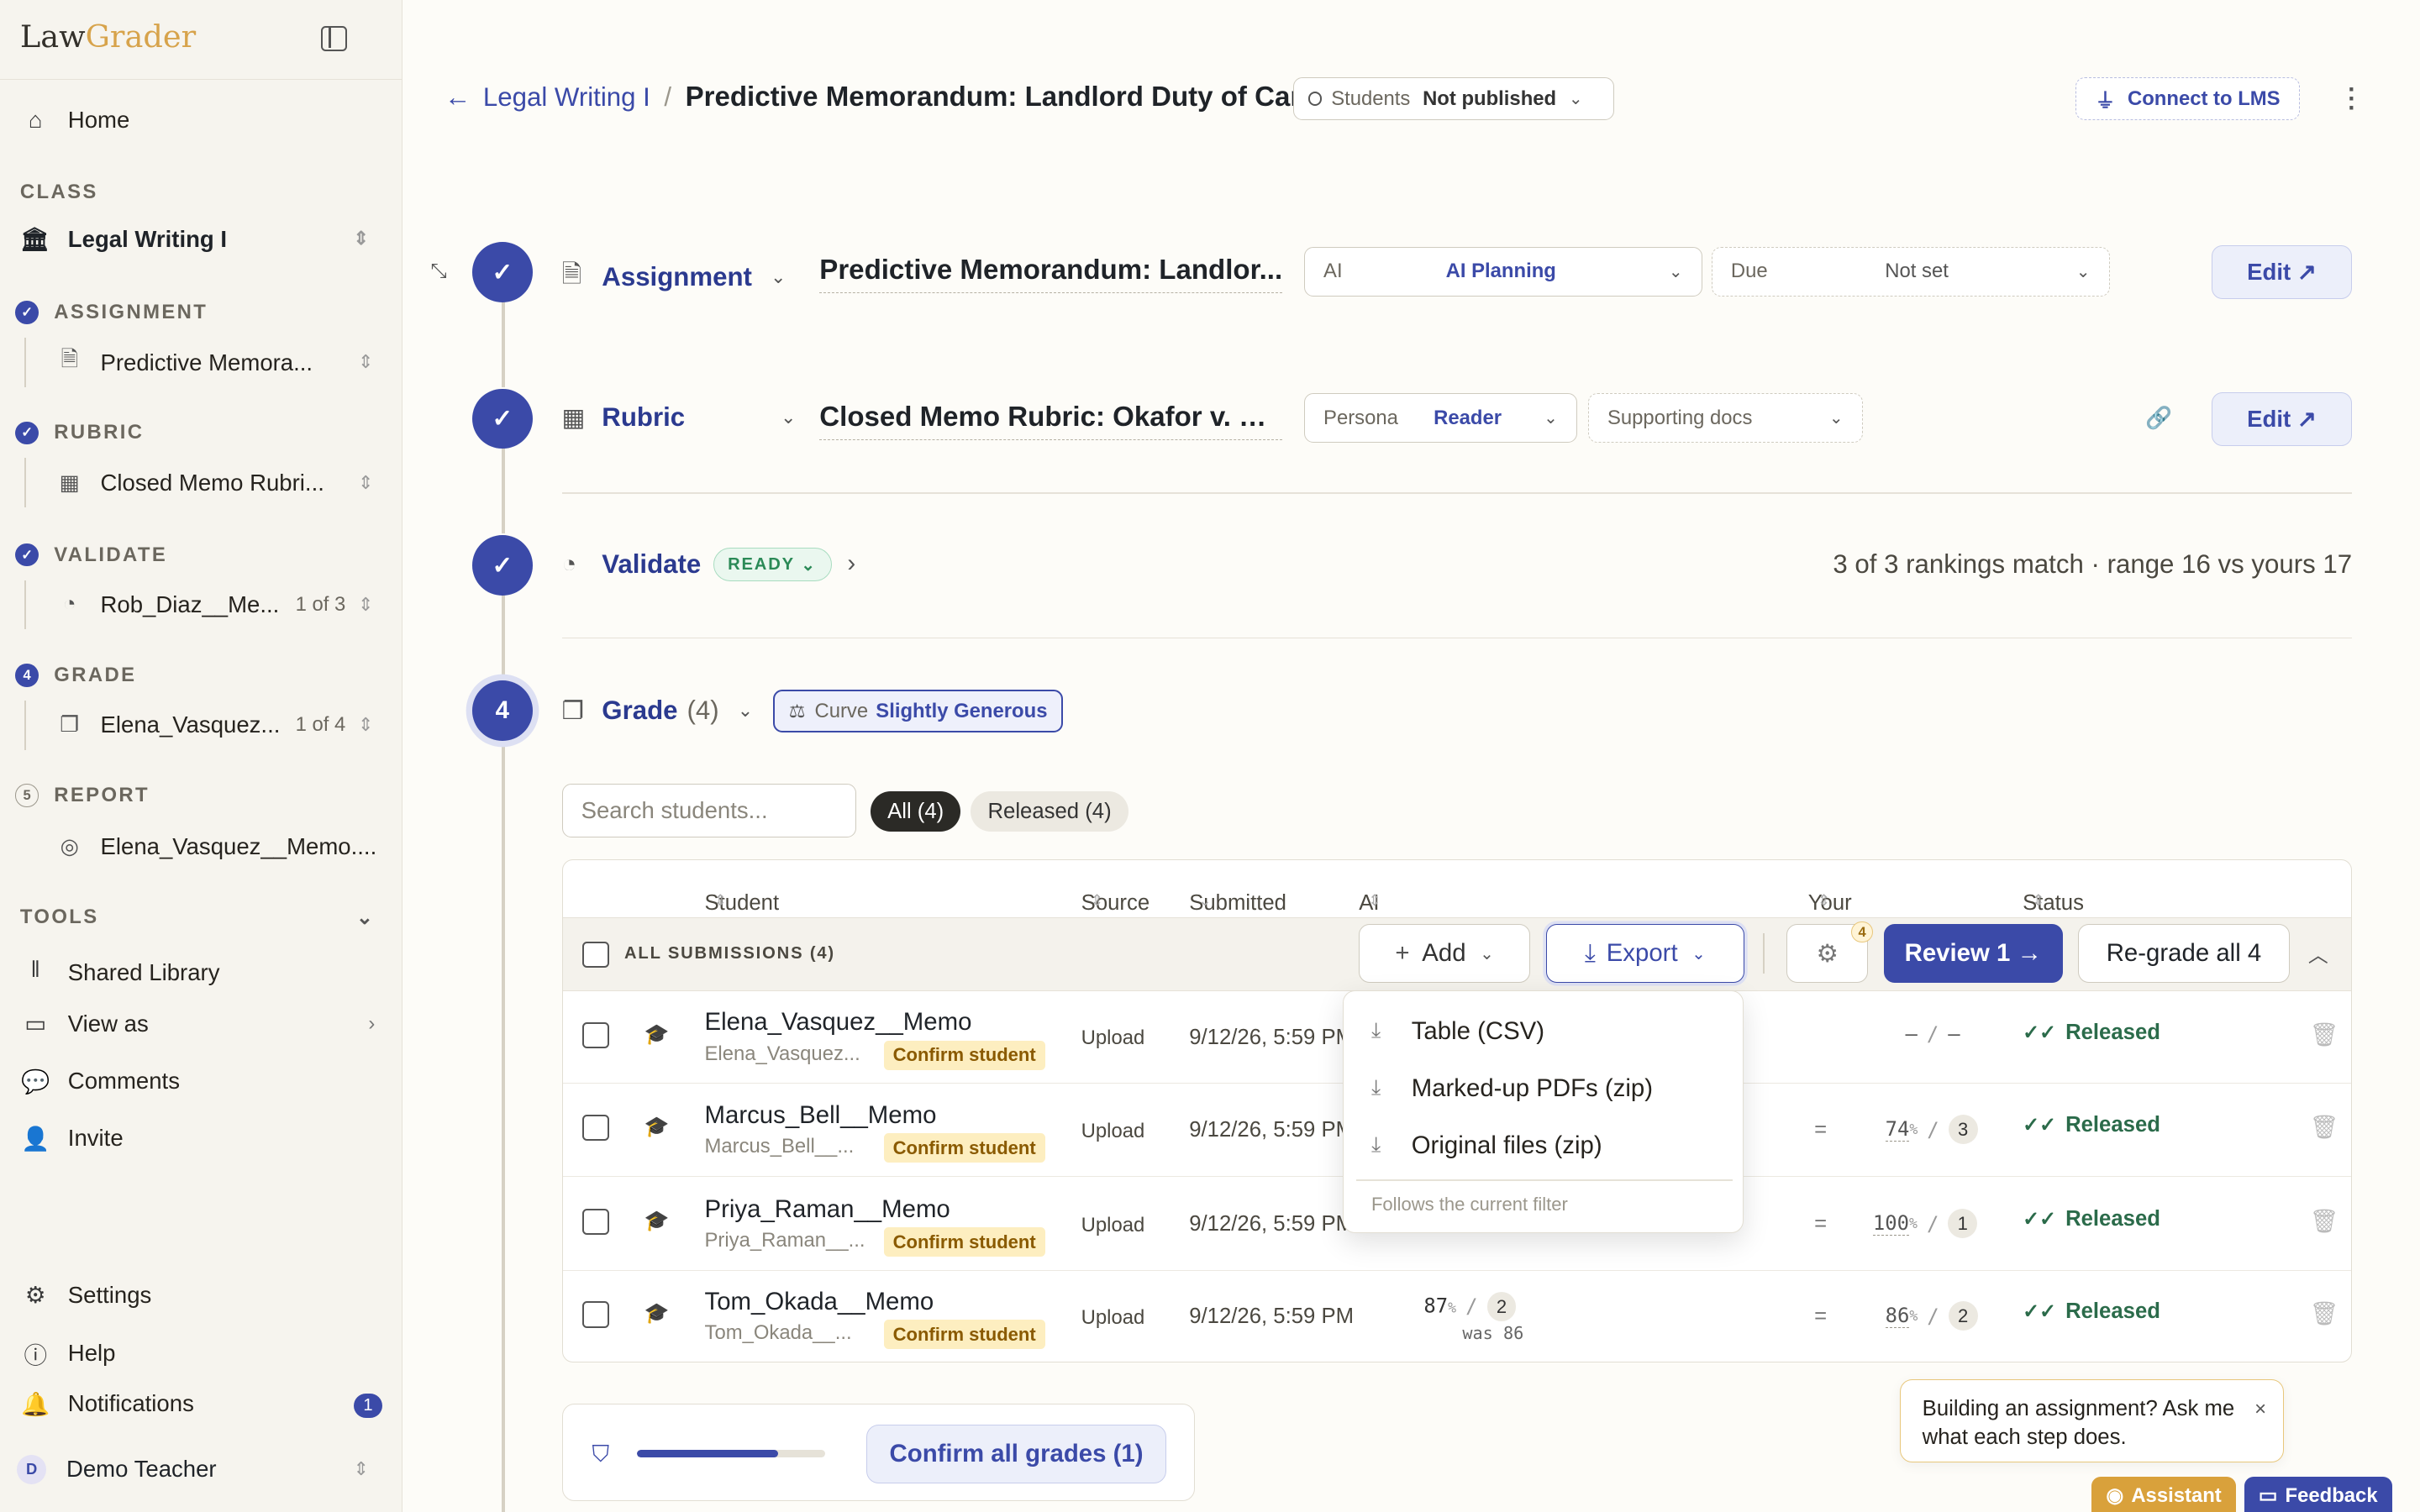 The width and height of the screenshot is (2420, 1512). What do you see at coordinates (1925, 1223) in the screenshot?
I see `your-score-cell: 100%/1` at bounding box center [1925, 1223].